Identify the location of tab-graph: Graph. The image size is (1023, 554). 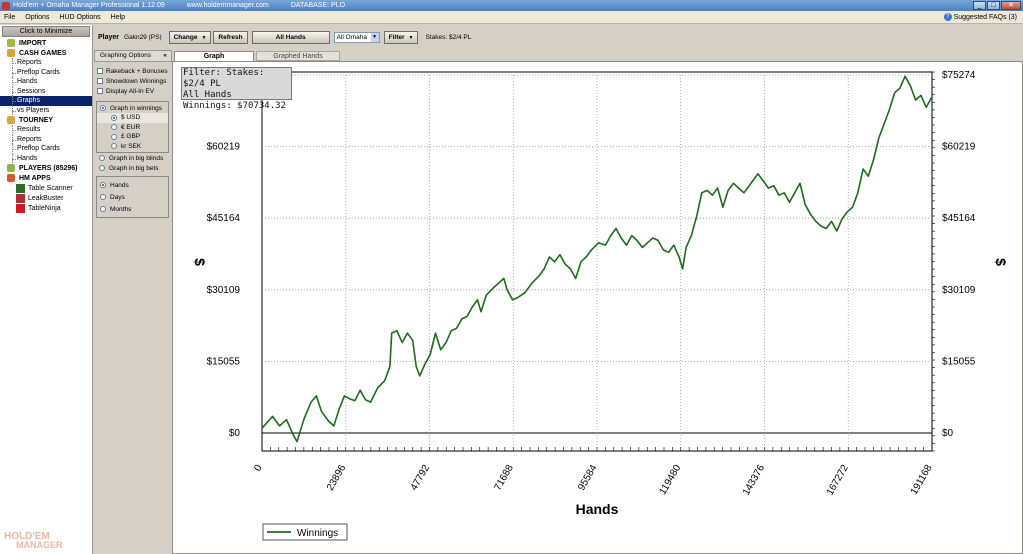
(214, 56).